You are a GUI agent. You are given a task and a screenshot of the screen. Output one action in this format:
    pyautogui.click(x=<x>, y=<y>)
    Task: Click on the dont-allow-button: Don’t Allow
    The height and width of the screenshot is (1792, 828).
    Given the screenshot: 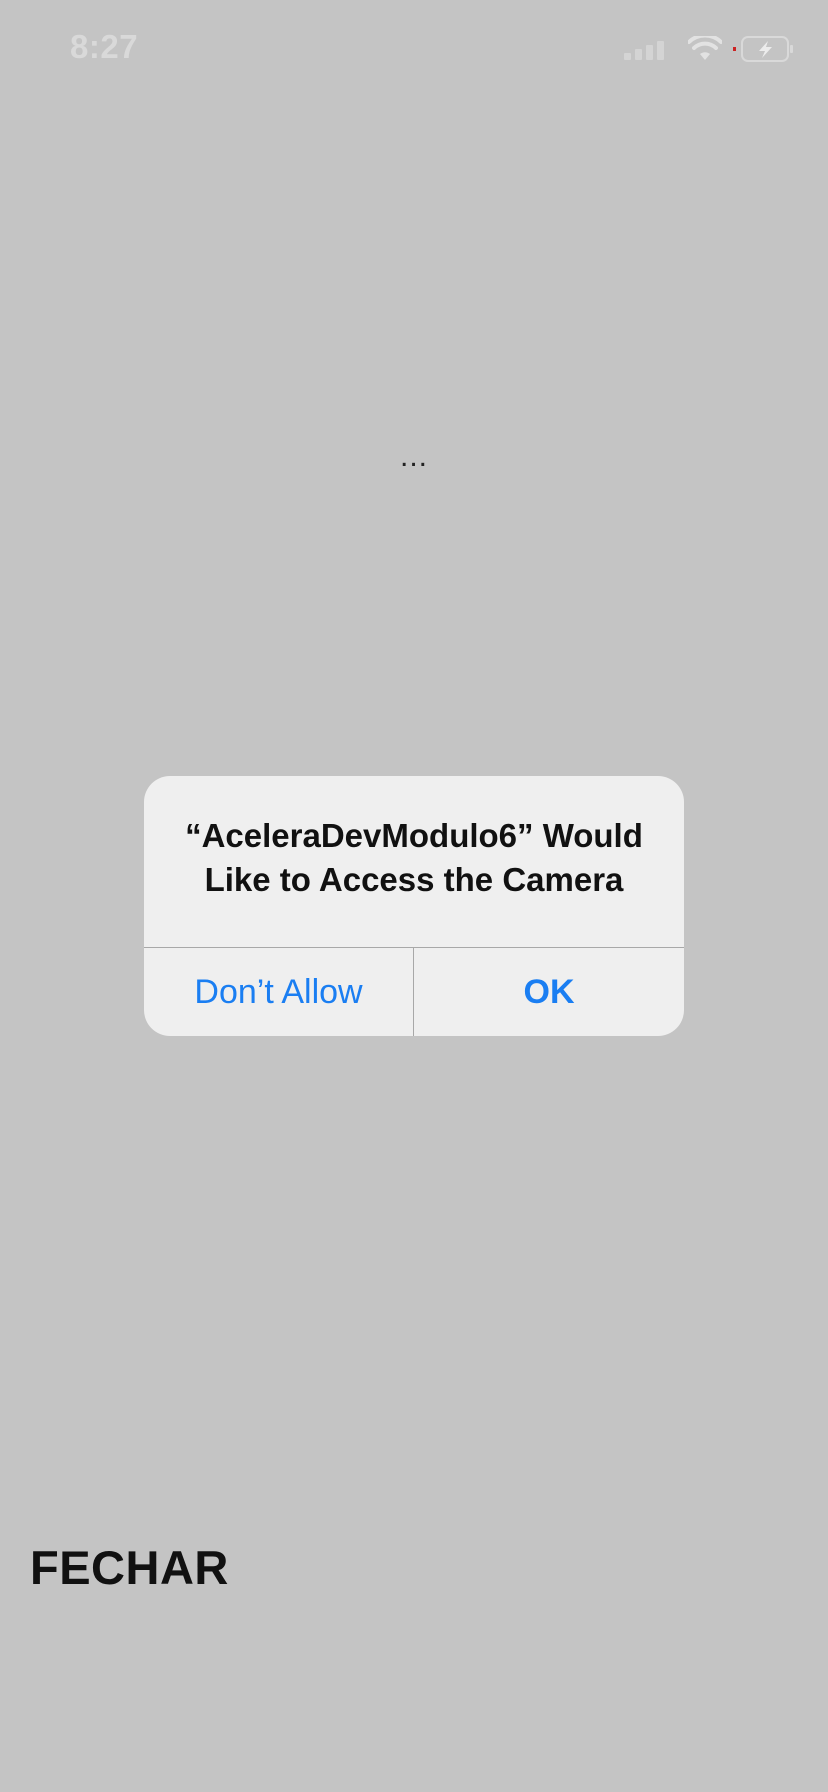 What is the action you would take?
    pyautogui.click(x=278, y=992)
    